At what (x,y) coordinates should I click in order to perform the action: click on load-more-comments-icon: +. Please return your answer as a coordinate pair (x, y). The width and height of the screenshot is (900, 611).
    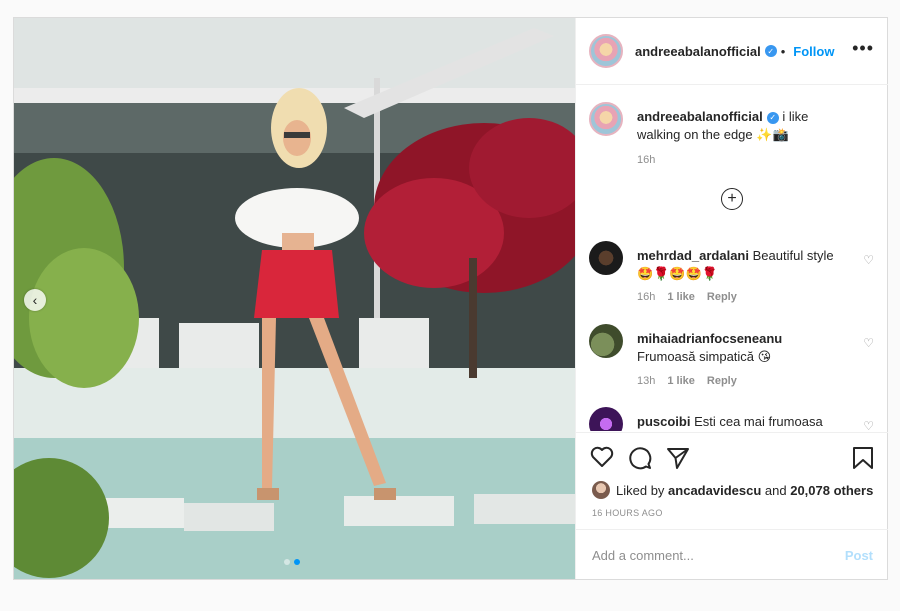
    Looking at the image, I should click on (732, 199).